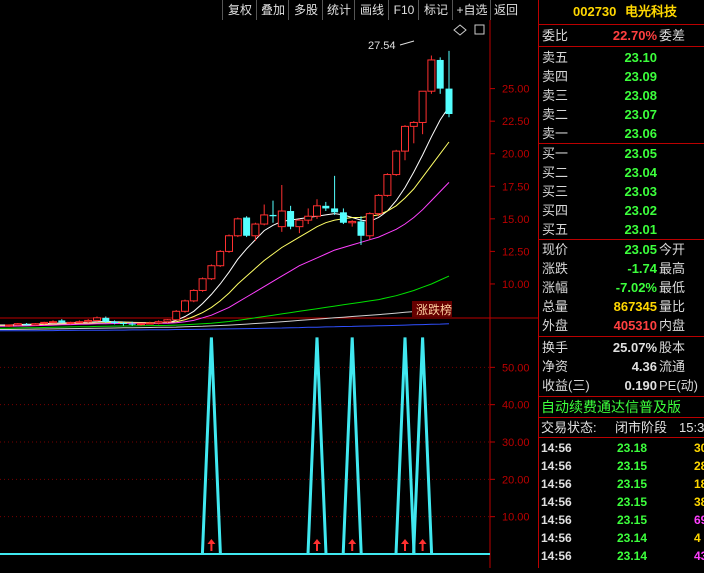 The width and height of the screenshot is (704, 573). Describe the element at coordinates (555, 114) in the screenshot. I see `ask-row-label: 卖二` at that location.